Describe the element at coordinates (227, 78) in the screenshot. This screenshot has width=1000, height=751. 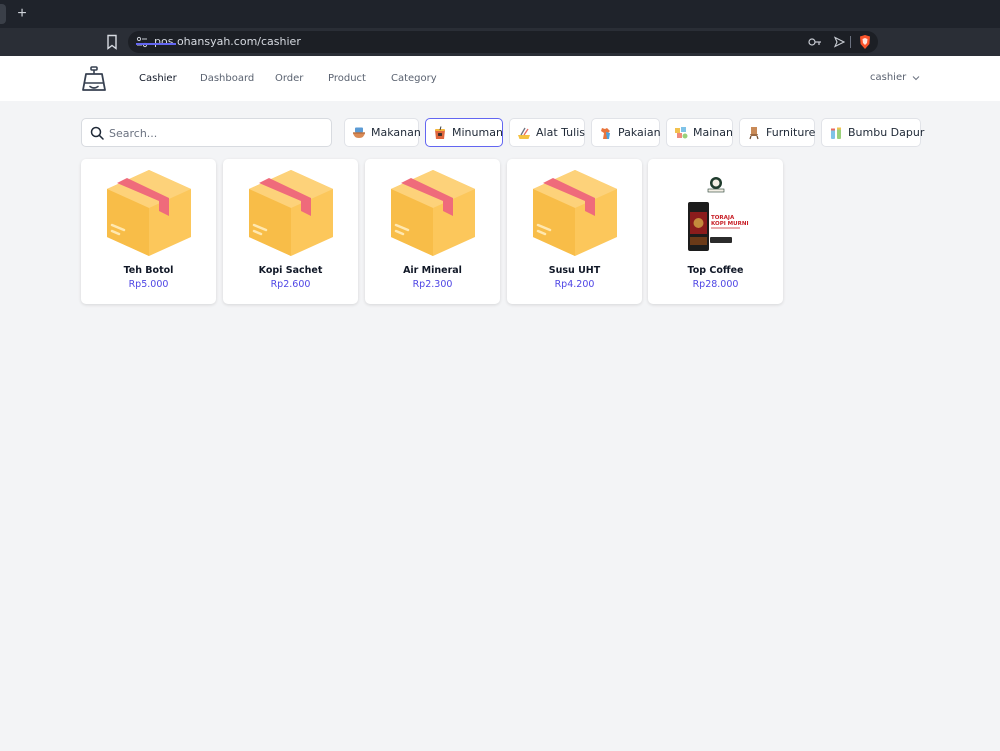
I see `nav-dashboard: Dashboard` at that location.